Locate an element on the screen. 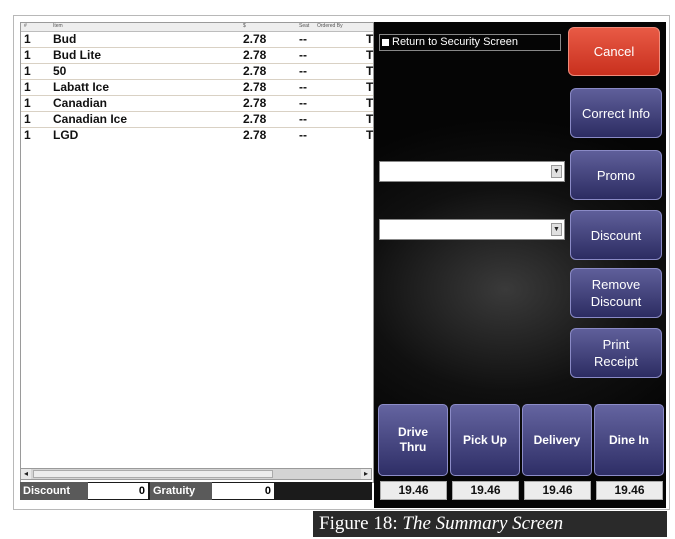 The image size is (675, 539). row-item: Bud is located at coordinates (65, 39).